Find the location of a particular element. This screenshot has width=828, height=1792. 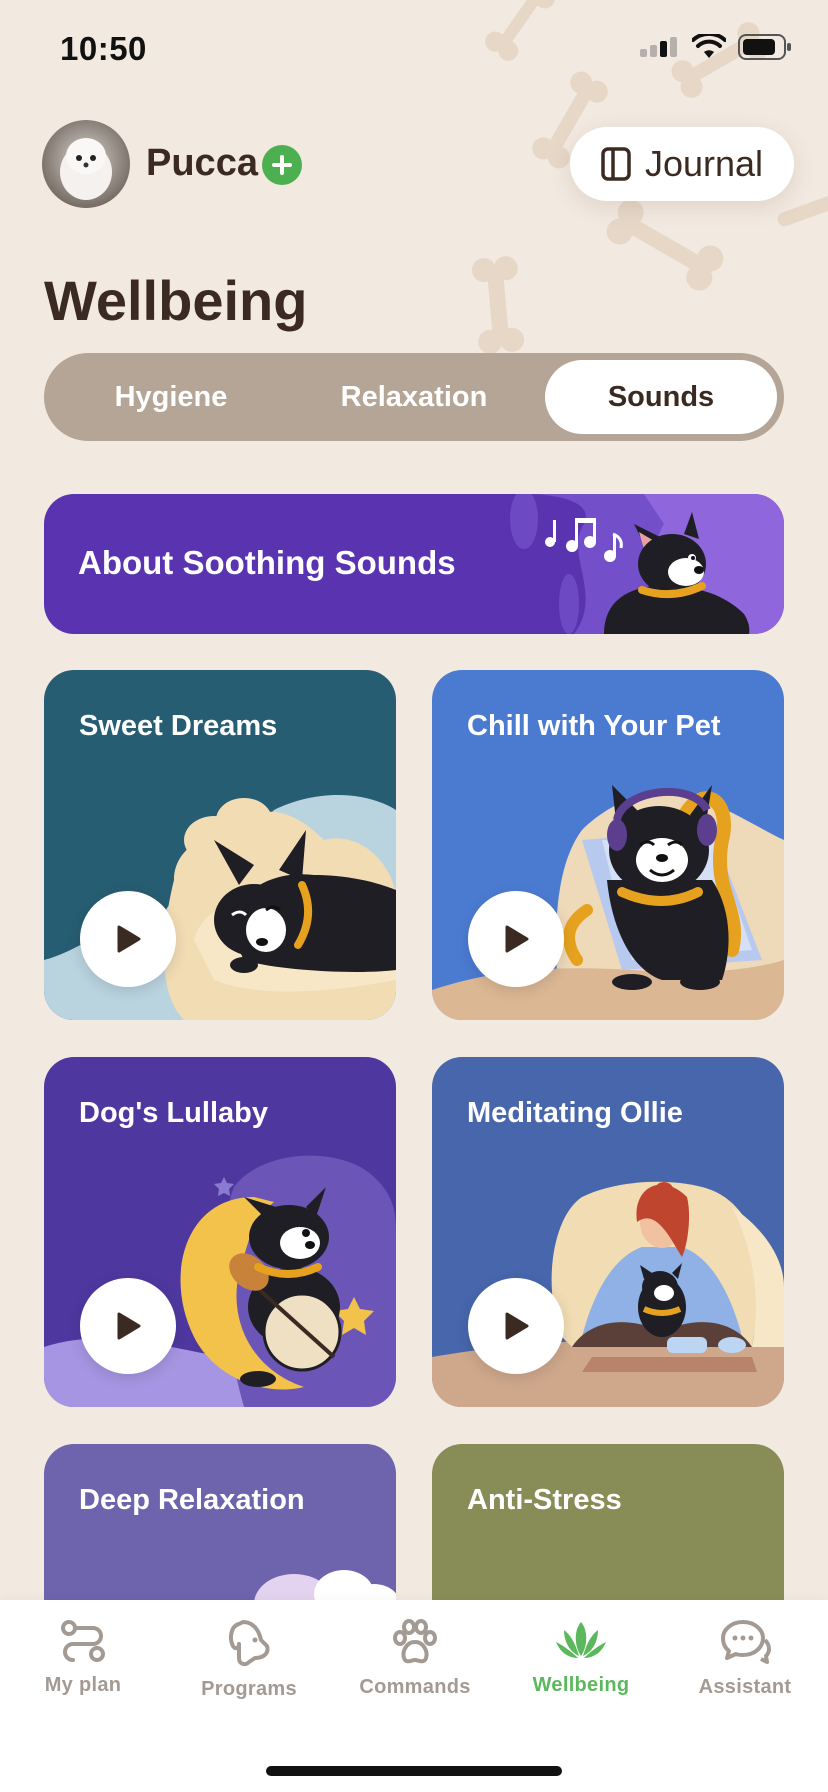

dog-head-icon is located at coordinates (249, 1643).